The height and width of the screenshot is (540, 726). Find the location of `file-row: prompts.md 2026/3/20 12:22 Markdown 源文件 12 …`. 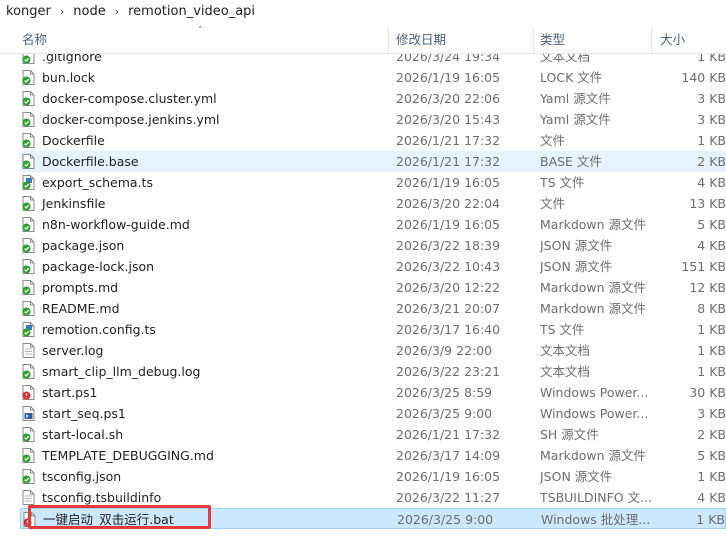

file-row: prompts.md 2026/3/20 12:22 Markdown 源文件 12 … is located at coordinates (373, 287).